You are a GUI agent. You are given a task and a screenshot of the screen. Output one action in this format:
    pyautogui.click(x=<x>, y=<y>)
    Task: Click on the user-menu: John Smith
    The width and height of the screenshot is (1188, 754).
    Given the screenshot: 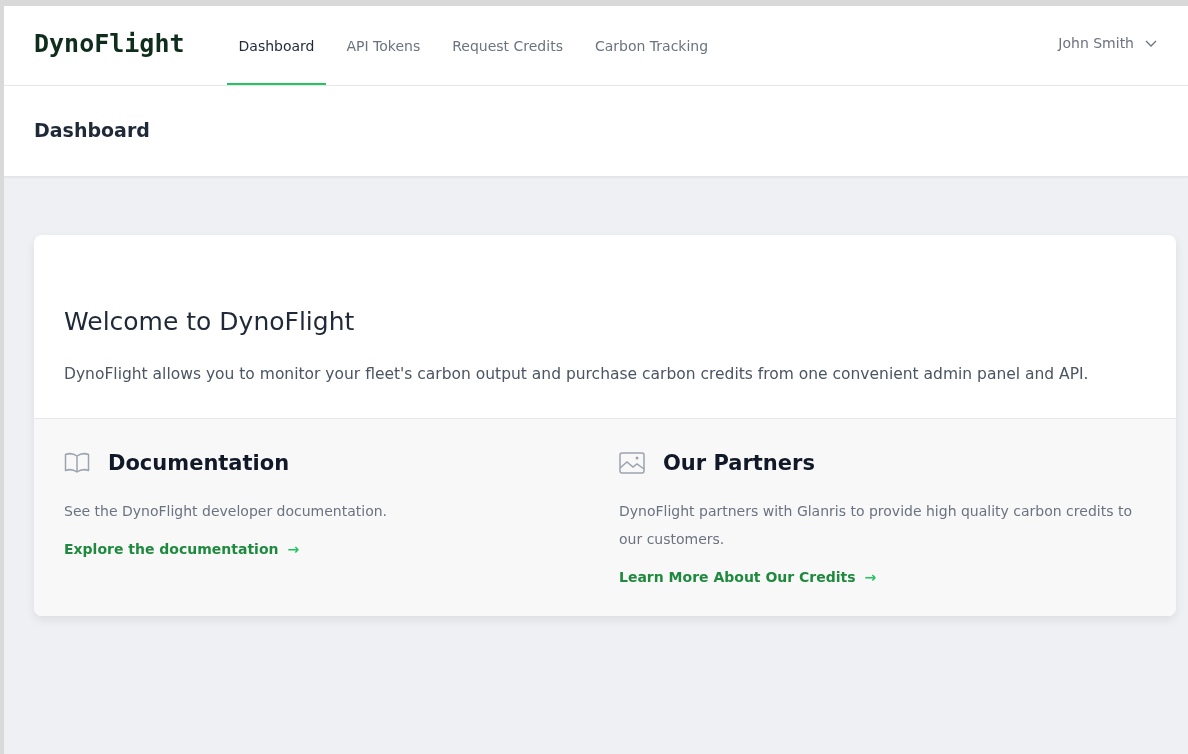 What is the action you would take?
    pyautogui.click(x=1108, y=45)
    